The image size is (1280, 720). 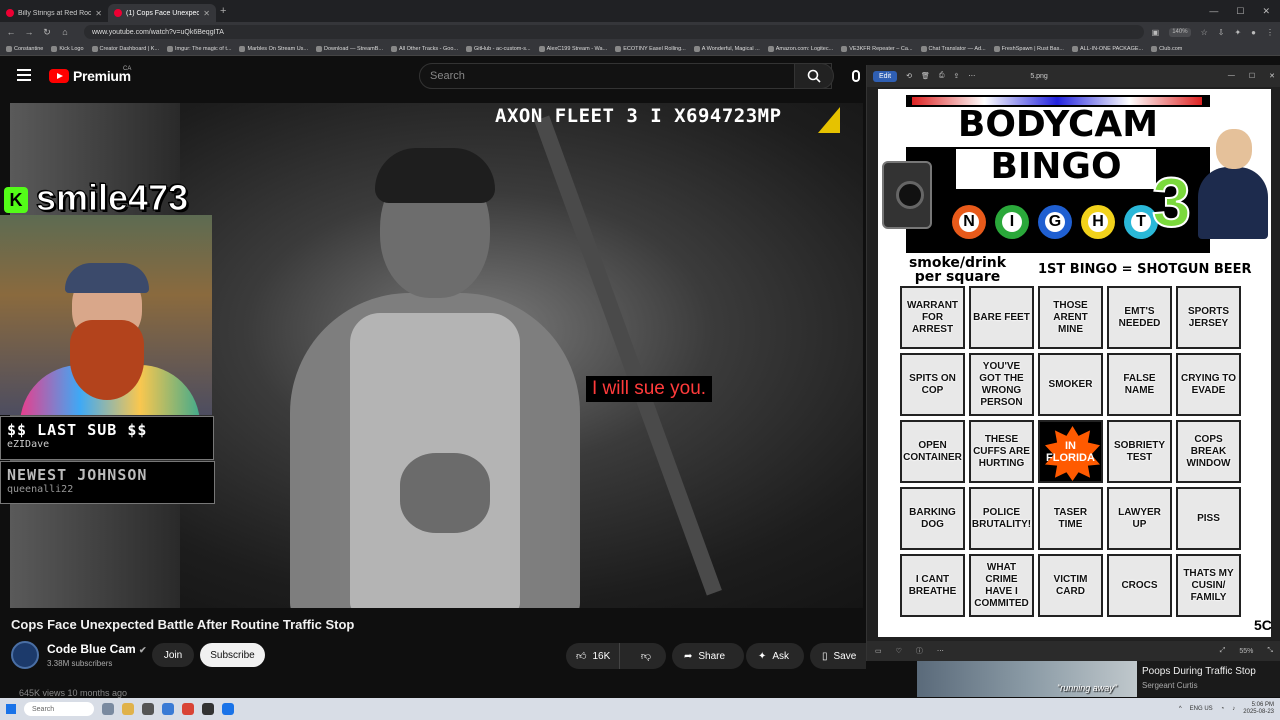 What do you see at coordinates (940, 651) in the screenshot?
I see `footer-more-icon: ⋯` at bounding box center [940, 651].